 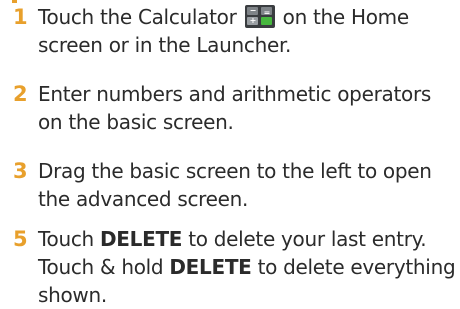 What do you see at coordinates (137, 17) in the screenshot?
I see `step-text-part: Touch the Calculator` at bounding box center [137, 17].